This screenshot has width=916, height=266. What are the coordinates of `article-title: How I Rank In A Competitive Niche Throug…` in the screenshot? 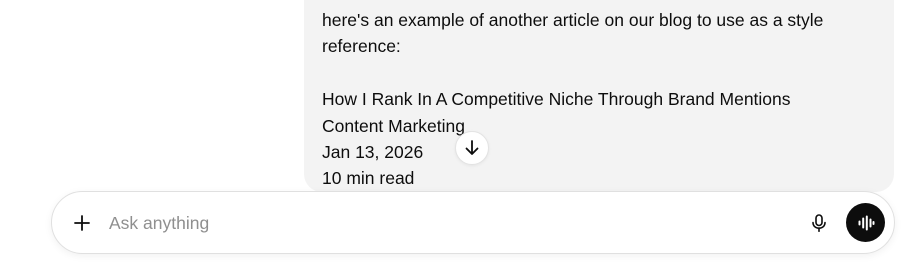 It's located at (556, 99).